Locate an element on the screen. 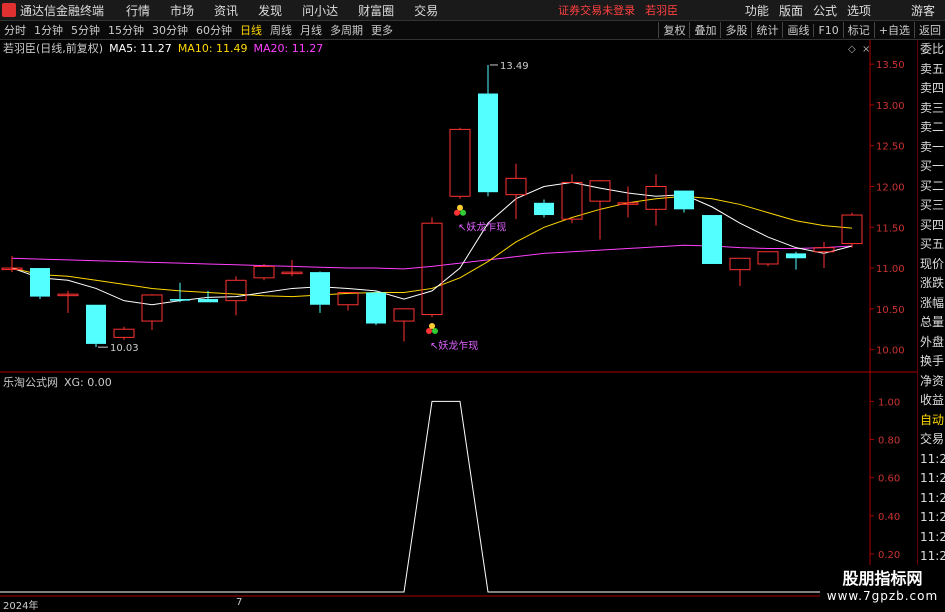 This screenshot has width=945, height=612. app-logo-icon is located at coordinates (9, 10).